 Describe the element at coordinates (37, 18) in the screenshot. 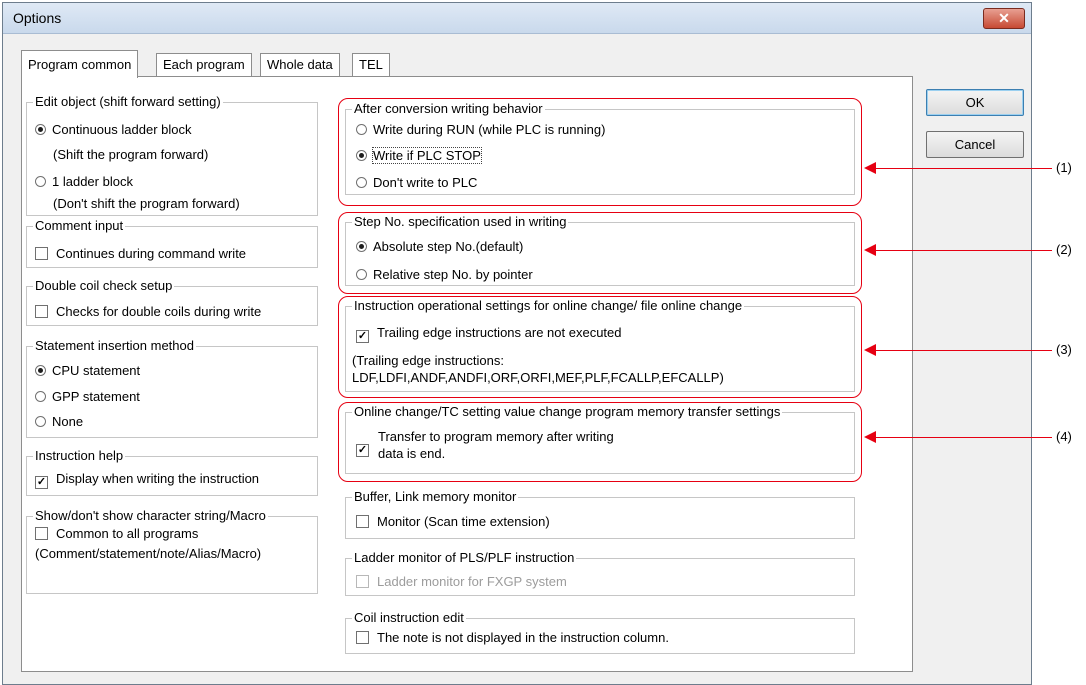

I see `window-title: Options` at that location.